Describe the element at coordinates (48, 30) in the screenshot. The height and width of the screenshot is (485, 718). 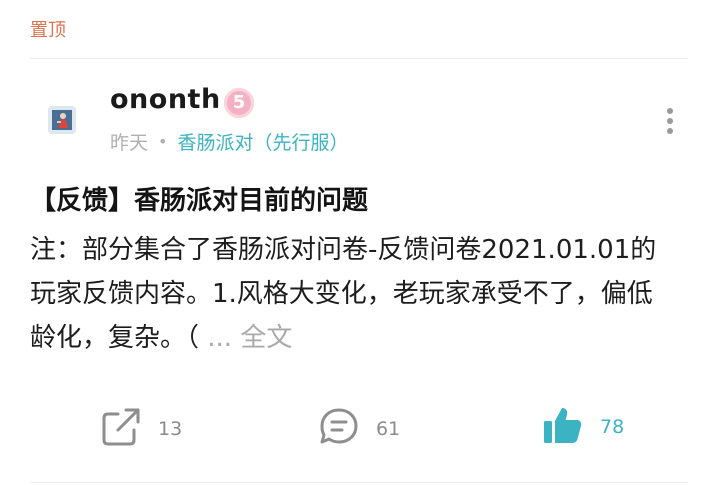
I see `pinned-label: 置顶` at that location.